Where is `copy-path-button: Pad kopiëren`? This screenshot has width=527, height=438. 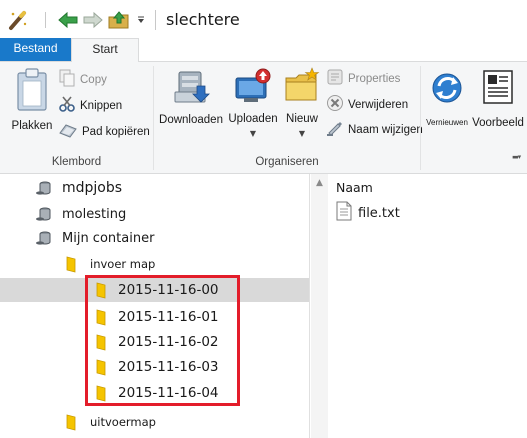
copy-path-button: Pad kopiëren is located at coordinates (104, 132).